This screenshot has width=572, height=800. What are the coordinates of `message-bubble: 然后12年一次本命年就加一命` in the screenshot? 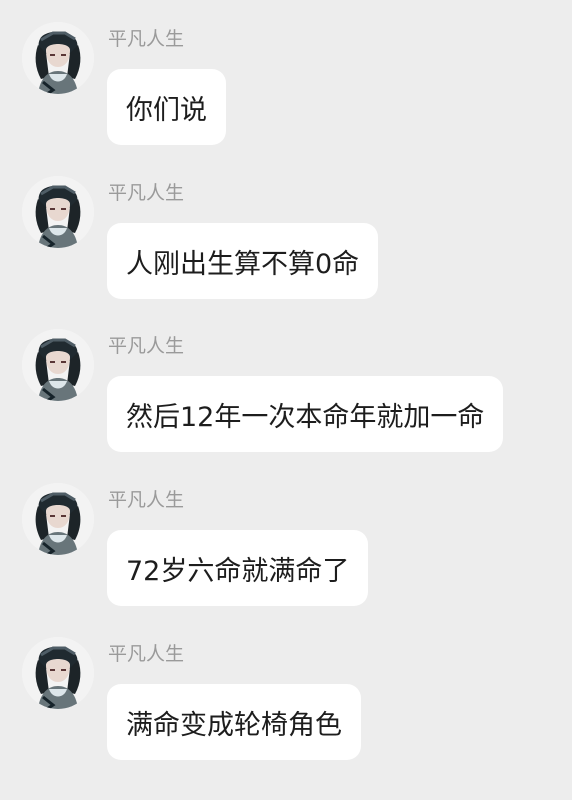 It's located at (305, 414).